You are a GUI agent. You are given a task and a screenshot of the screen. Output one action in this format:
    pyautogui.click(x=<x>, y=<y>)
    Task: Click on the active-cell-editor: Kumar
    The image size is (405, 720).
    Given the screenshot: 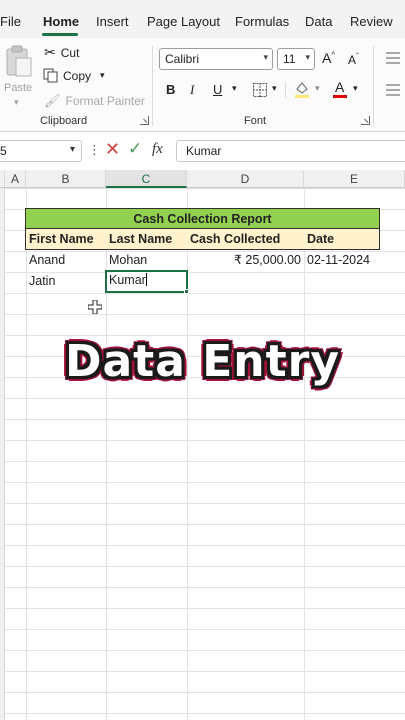 What is the action you would take?
    pyautogui.click(x=146, y=281)
    